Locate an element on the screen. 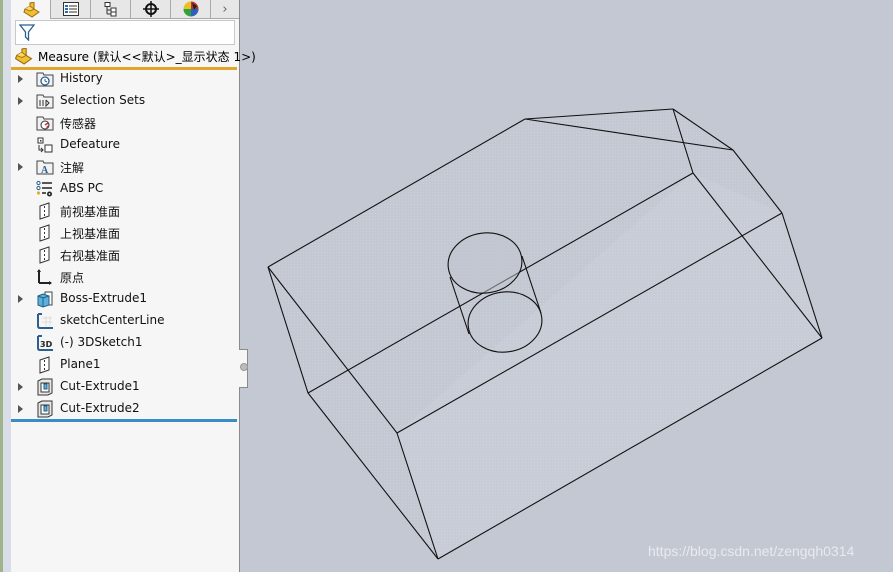 The width and height of the screenshot is (893, 572). tree-item-cut-extrude1: Cut-Extrude1 is located at coordinates (124, 387).